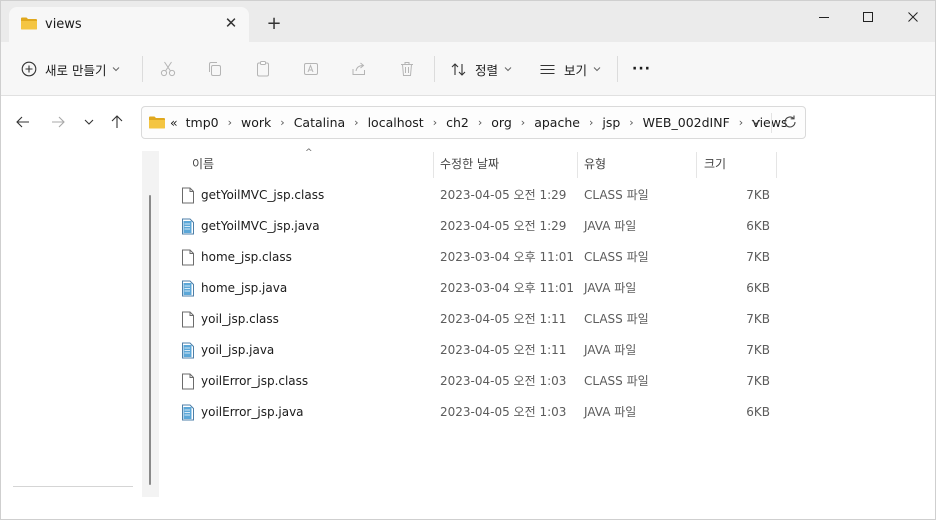 The width and height of the screenshot is (936, 520). I want to click on breadcrumb-item: tmp0, so click(202, 122).